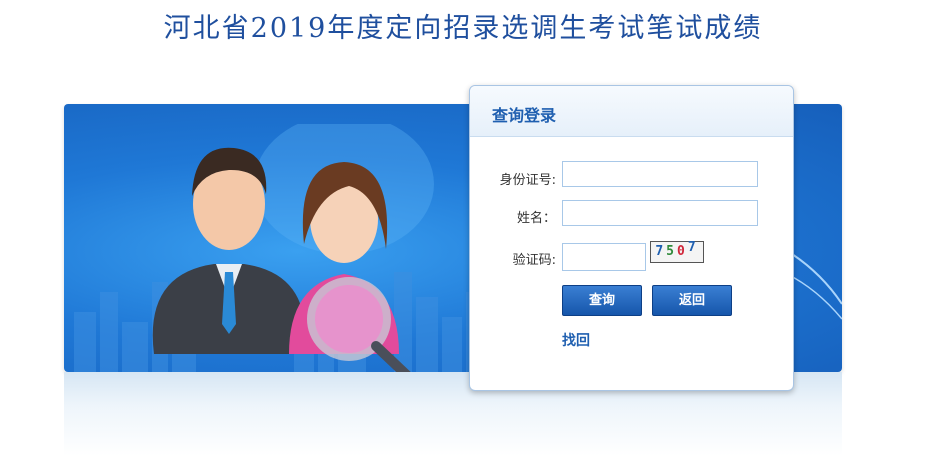 This screenshot has width=926, height=456. What do you see at coordinates (660, 174) in the screenshot?
I see `id-number-input` at bounding box center [660, 174].